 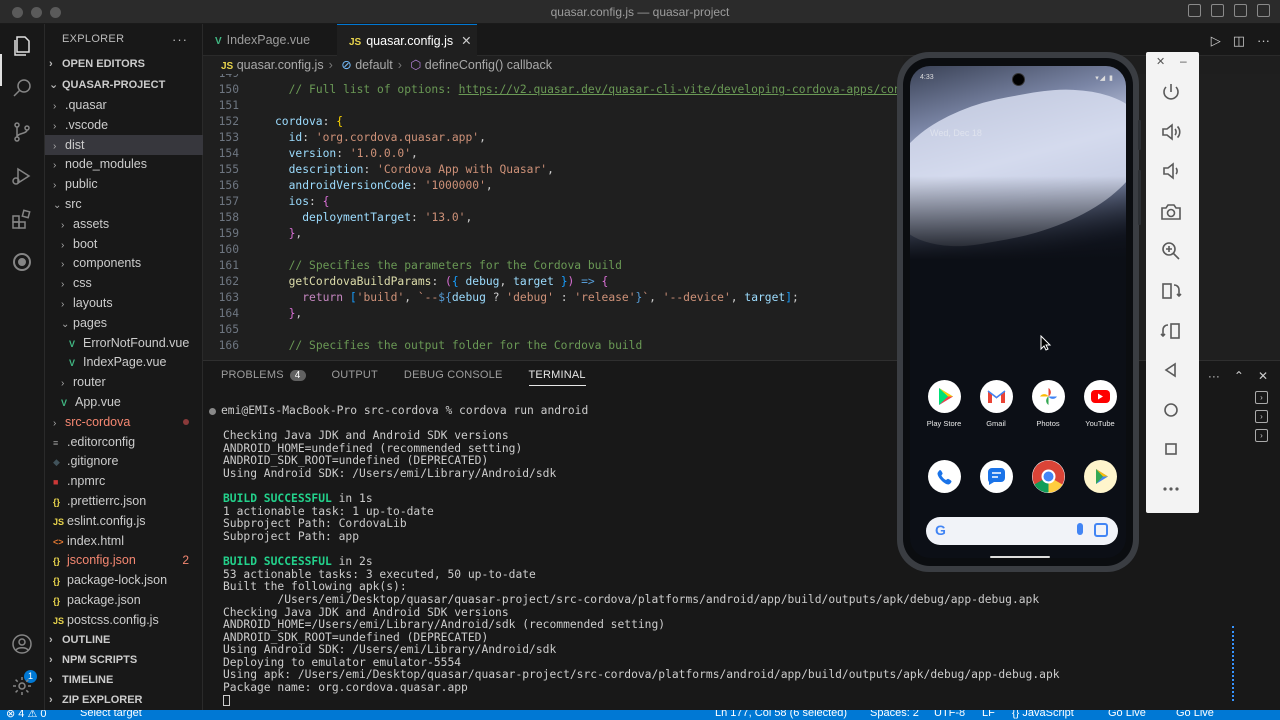 I want to click on customize-layout-icon, so click(x=1263, y=10).